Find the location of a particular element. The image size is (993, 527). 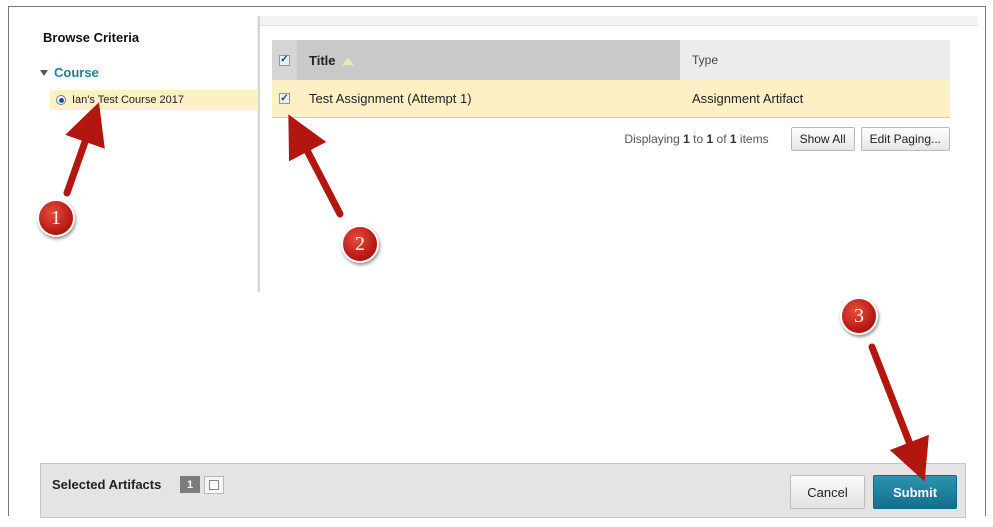

cancel-button: Cancel is located at coordinates (827, 492).